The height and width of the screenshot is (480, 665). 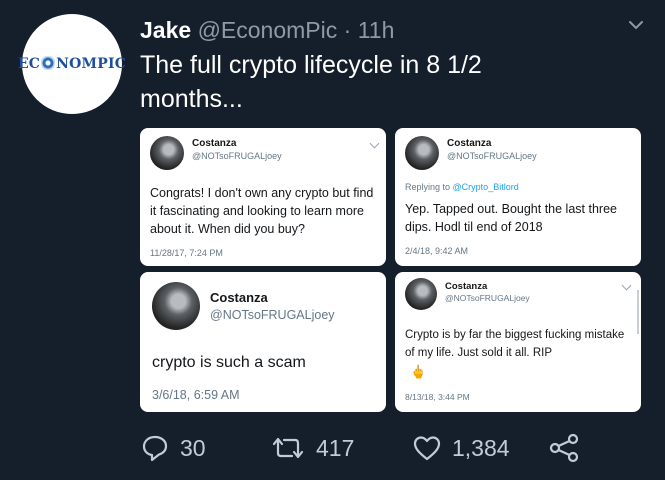 What do you see at coordinates (437, 251) in the screenshot?
I see `tweet-timestamp: 2/4/18, 9:42 AM` at bounding box center [437, 251].